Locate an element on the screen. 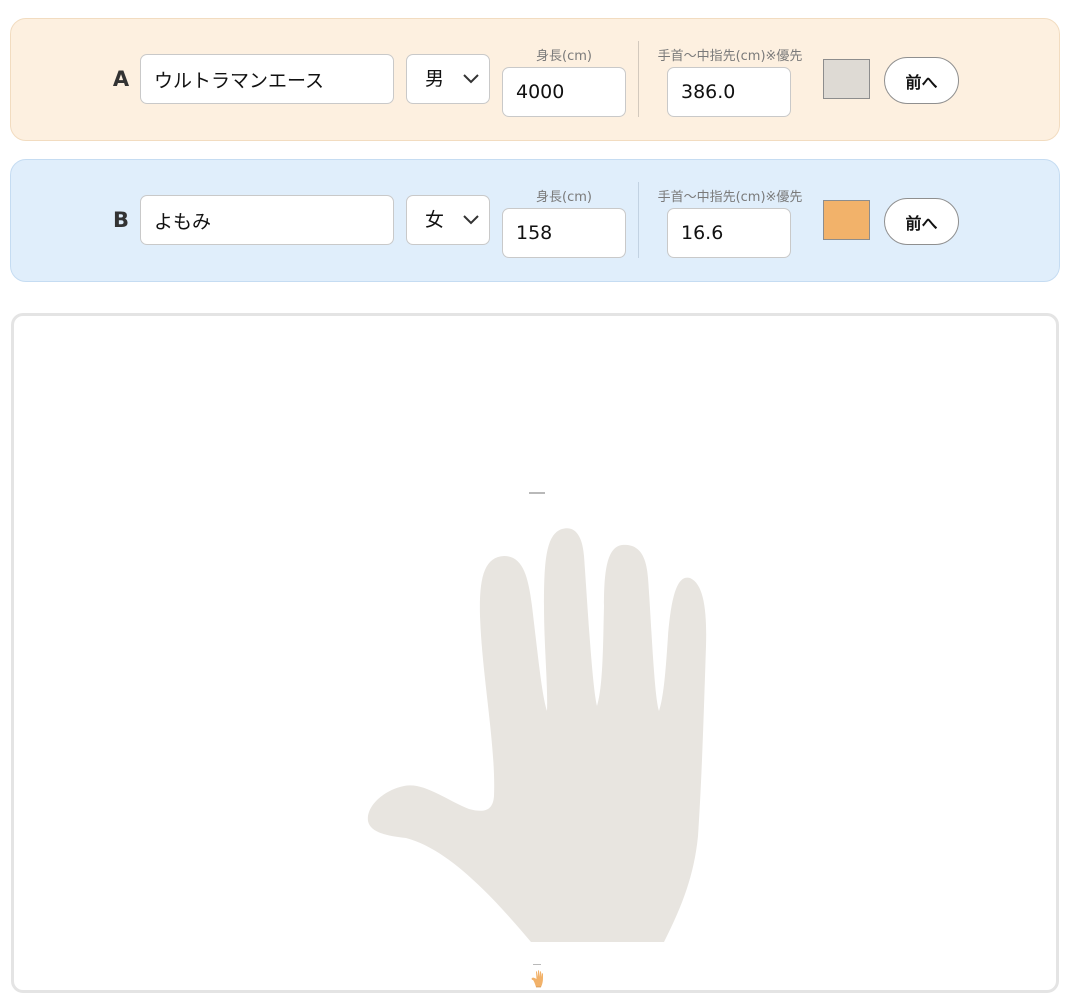  person-b-panel: B 女 身長(cm) 手首〜中指先(cm)※優先 前へ is located at coordinates (535, 220).